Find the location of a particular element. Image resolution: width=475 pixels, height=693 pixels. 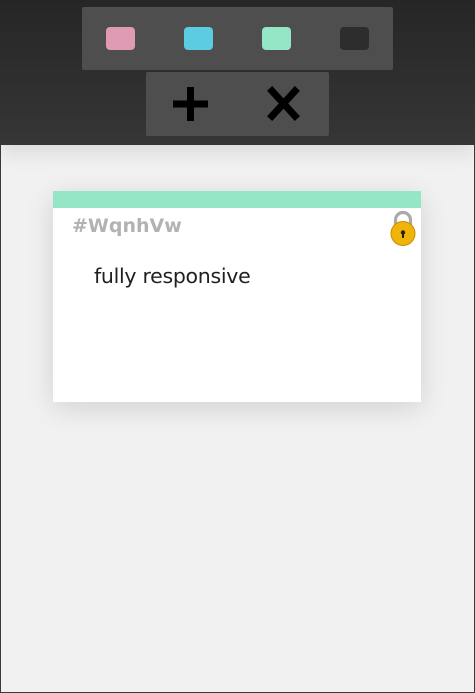

color-swatch-dark is located at coordinates (354, 38).